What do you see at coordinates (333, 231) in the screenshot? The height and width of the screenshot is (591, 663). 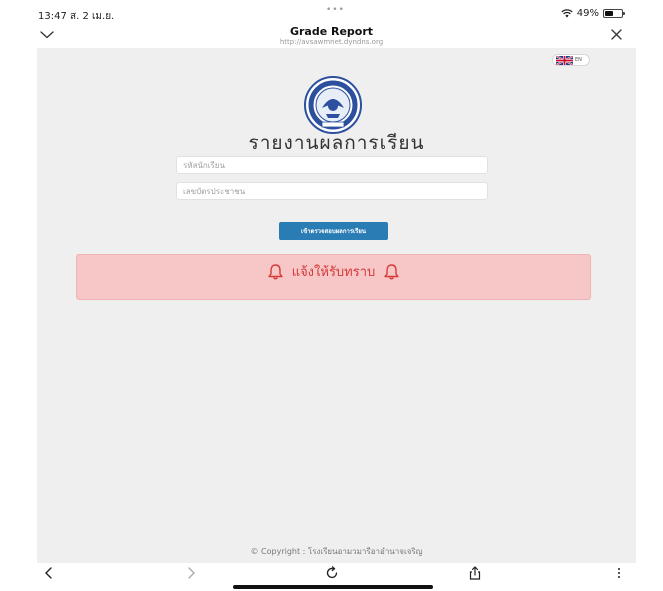 I see `check-grades-button: เข้าตรวจสอบผลการเรียน` at bounding box center [333, 231].